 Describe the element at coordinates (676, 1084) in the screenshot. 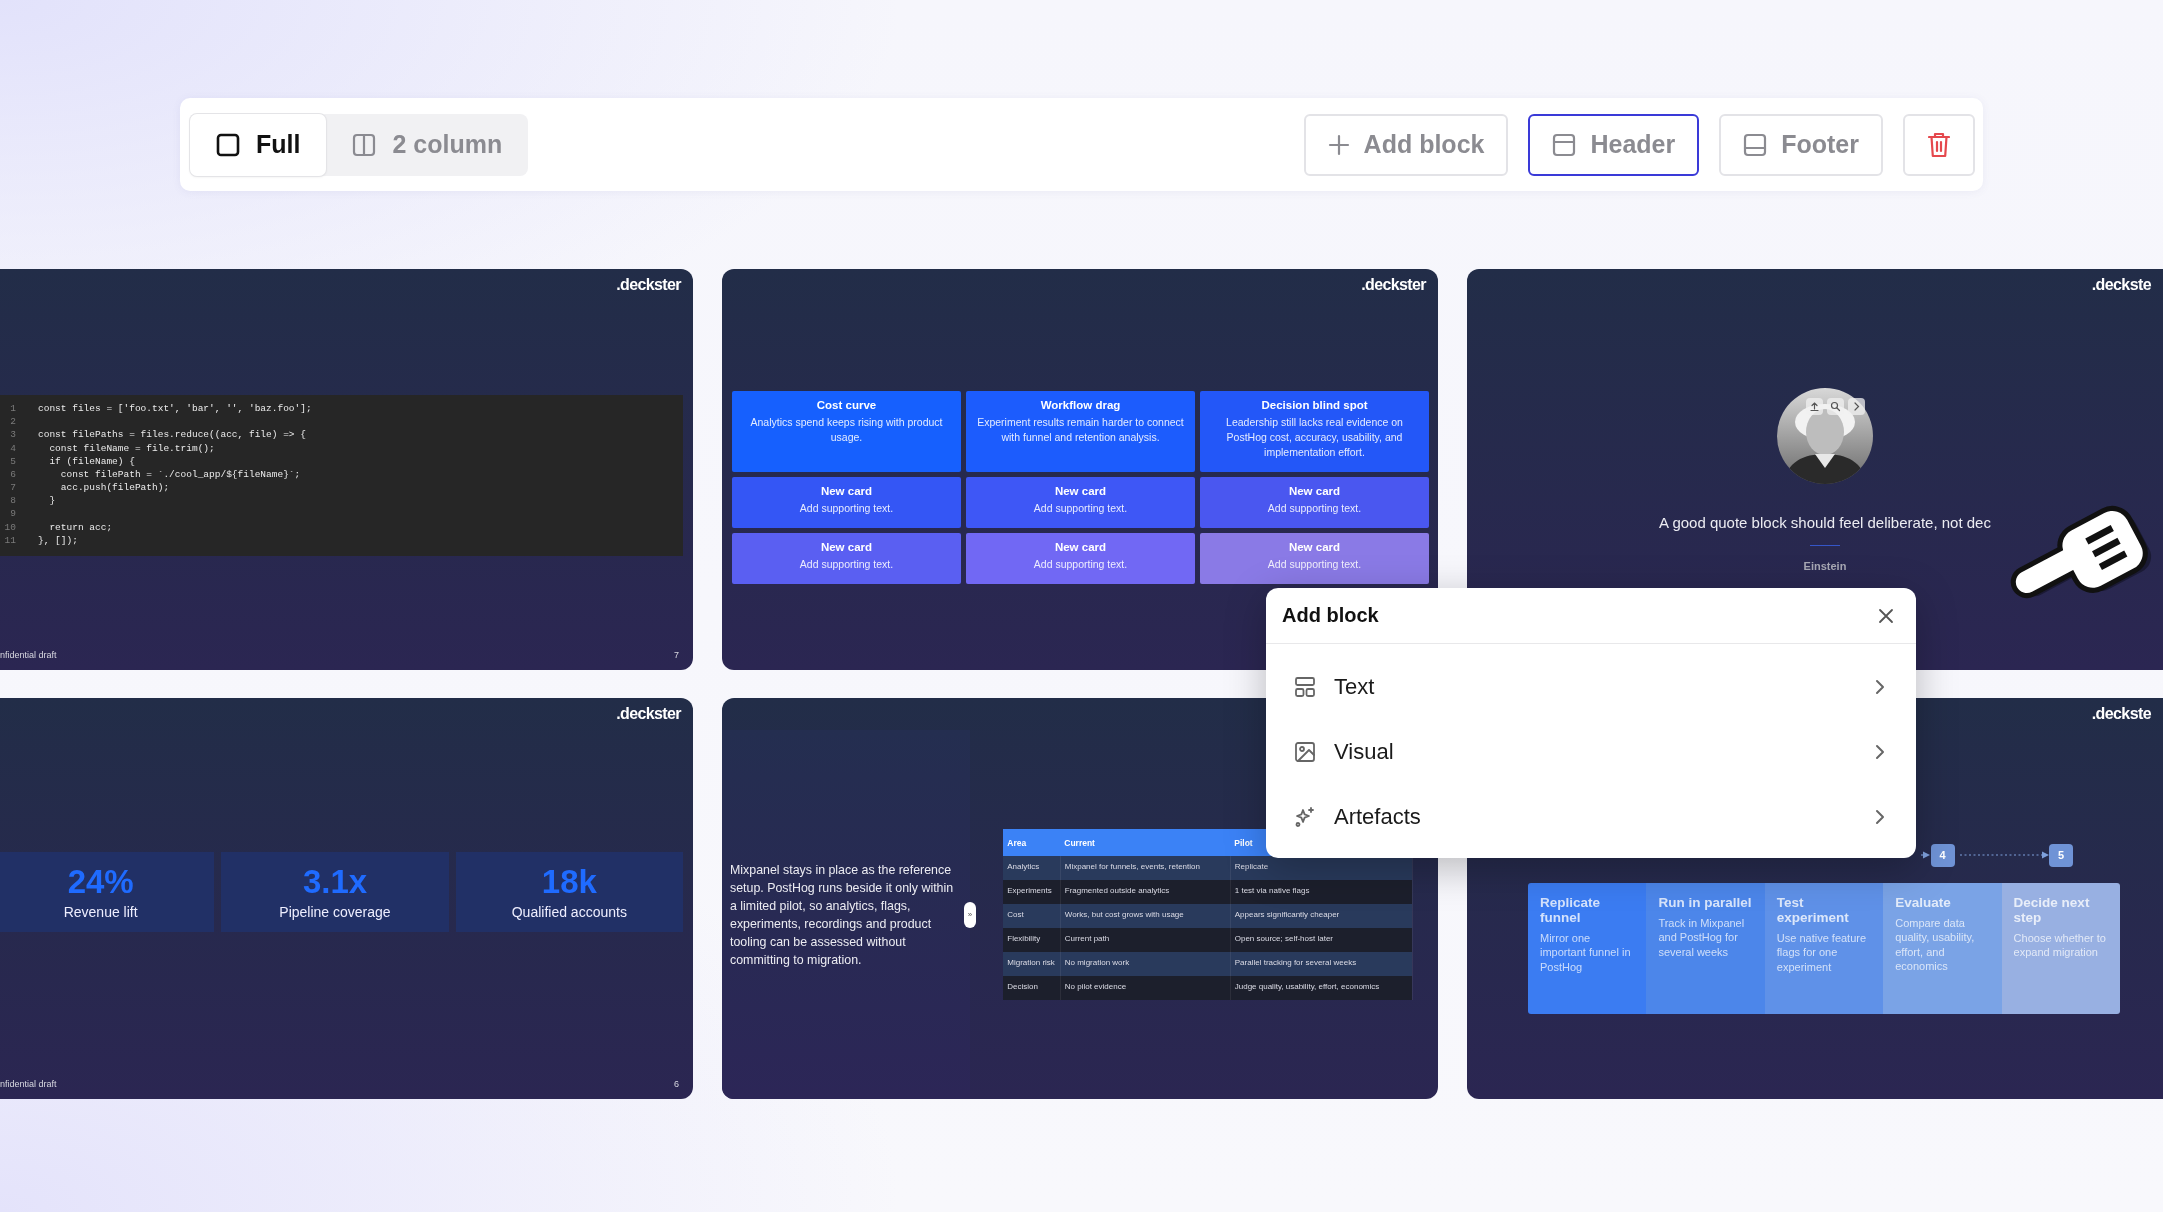

I see `page-number: 6` at that location.